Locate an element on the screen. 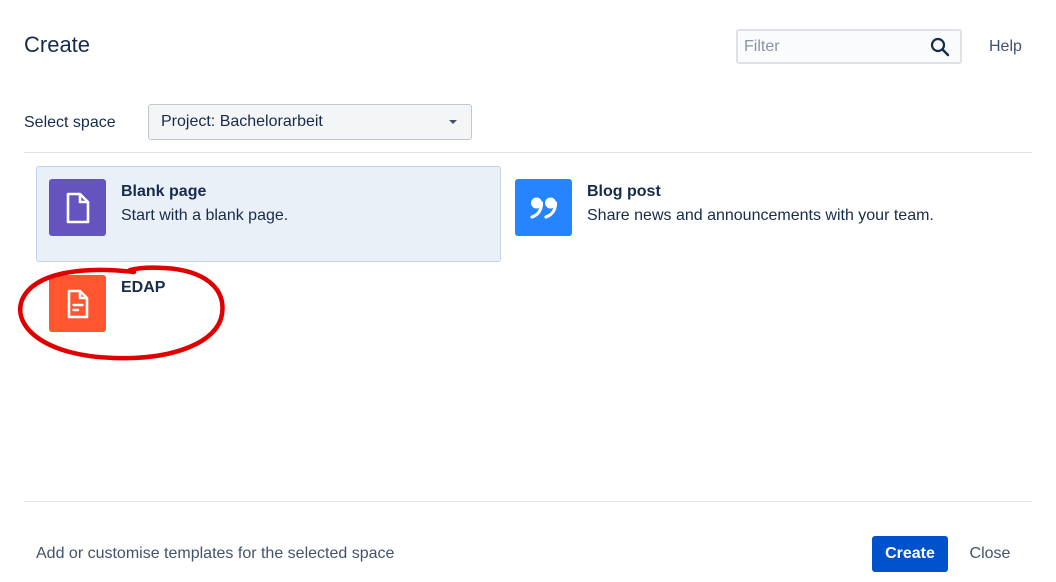 Image resolution: width=1056 pixels, height=582 pixels. dialog-title: Create is located at coordinates (57, 44).